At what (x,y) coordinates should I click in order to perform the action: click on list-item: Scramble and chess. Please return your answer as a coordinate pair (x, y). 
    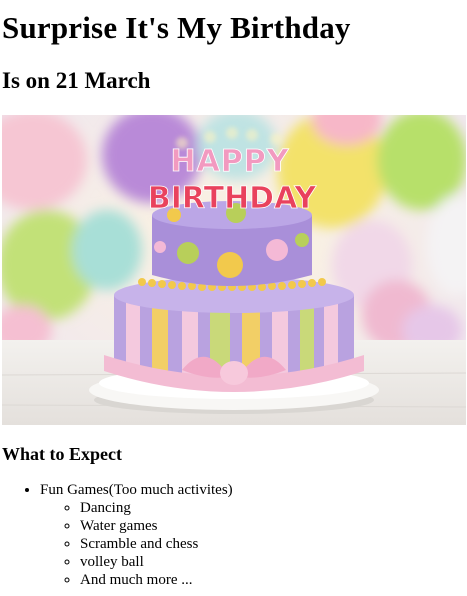
    Looking at the image, I should click on (273, 544).